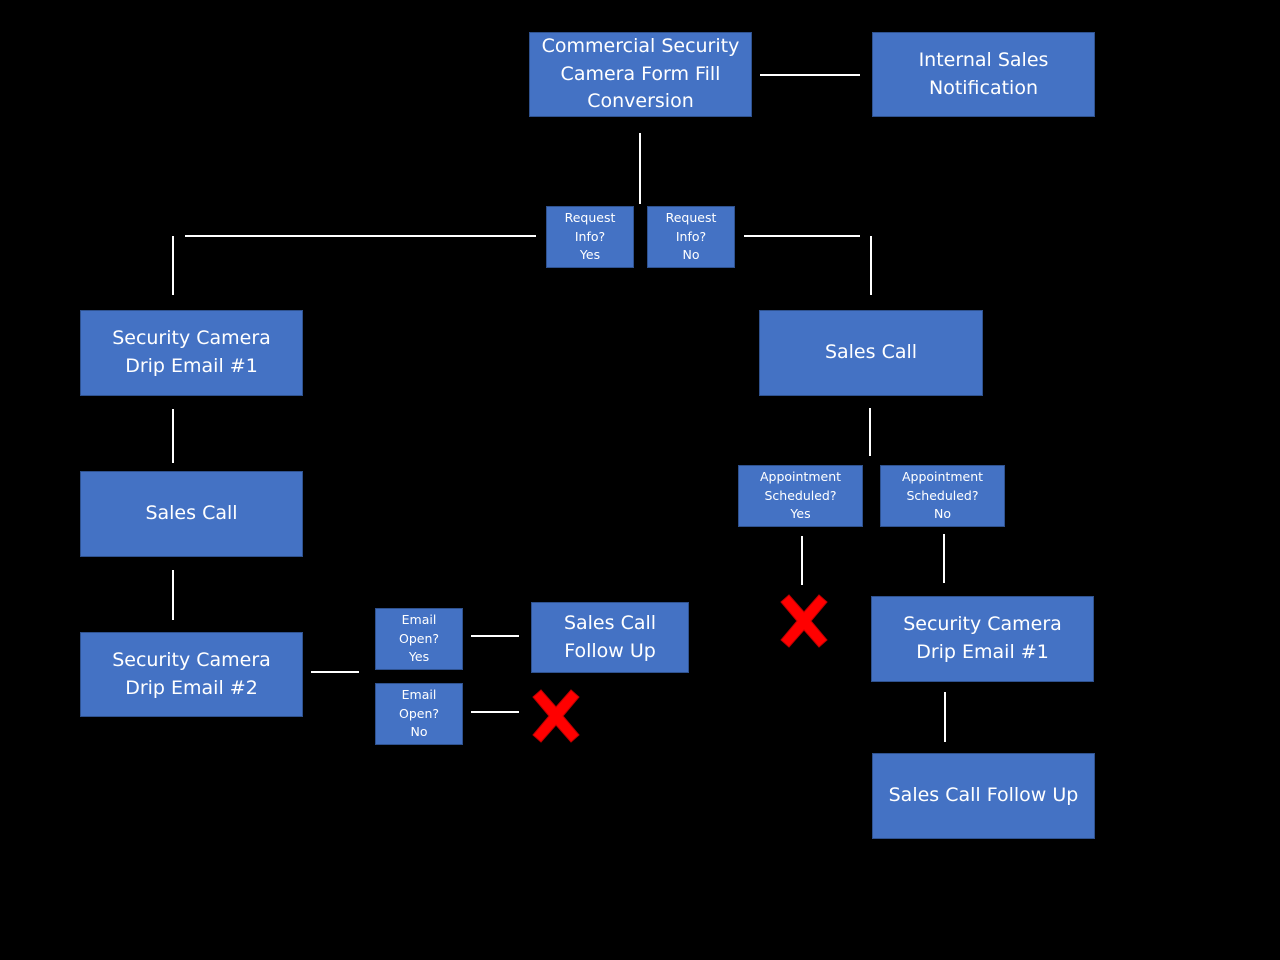 This screenshot has height=960, width=1280. I want to click on appointment-yes-node: Appointment Scheduled? Yes, so click(800, 496).